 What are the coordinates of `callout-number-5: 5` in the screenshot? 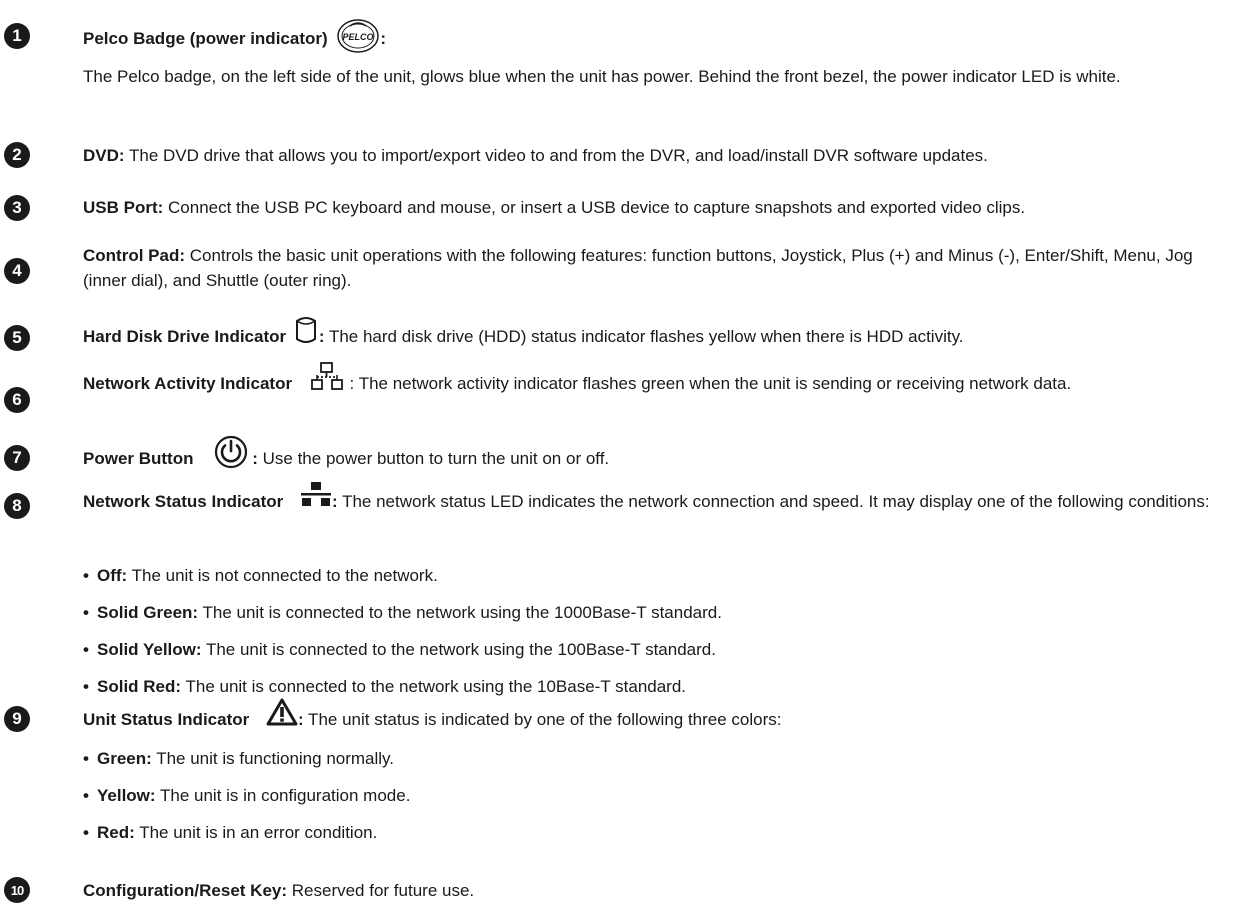 It's located at (17, 338).